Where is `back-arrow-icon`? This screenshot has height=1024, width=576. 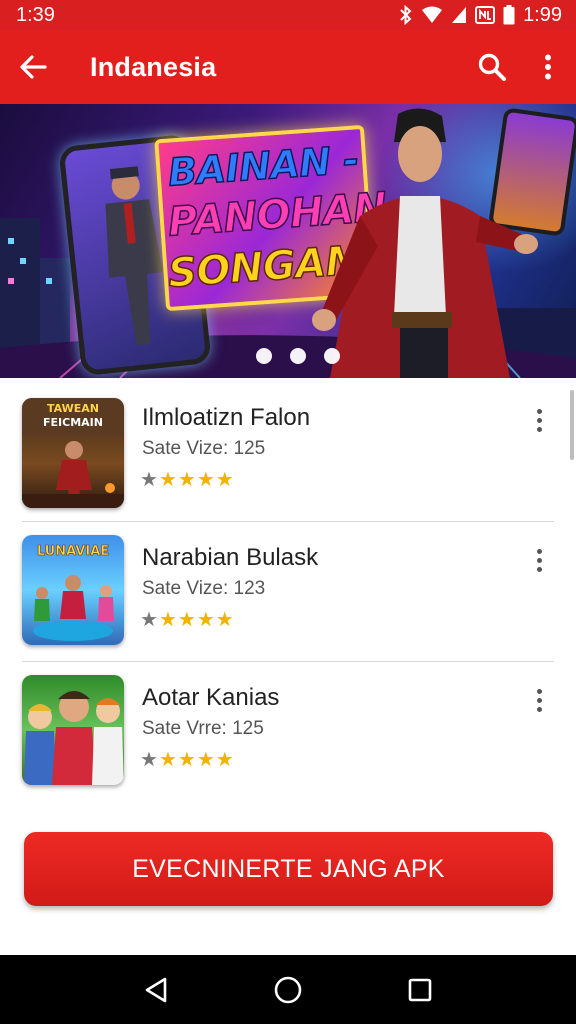
back-arrow-icon is located at coordinates (33, 67).